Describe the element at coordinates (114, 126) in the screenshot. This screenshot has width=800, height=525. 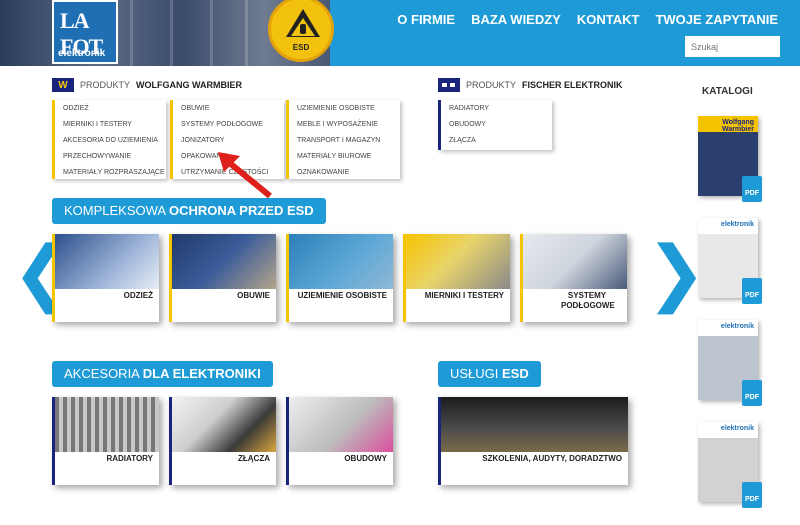
I see `category-link: MIERNIKI I TESTERY` at that location.